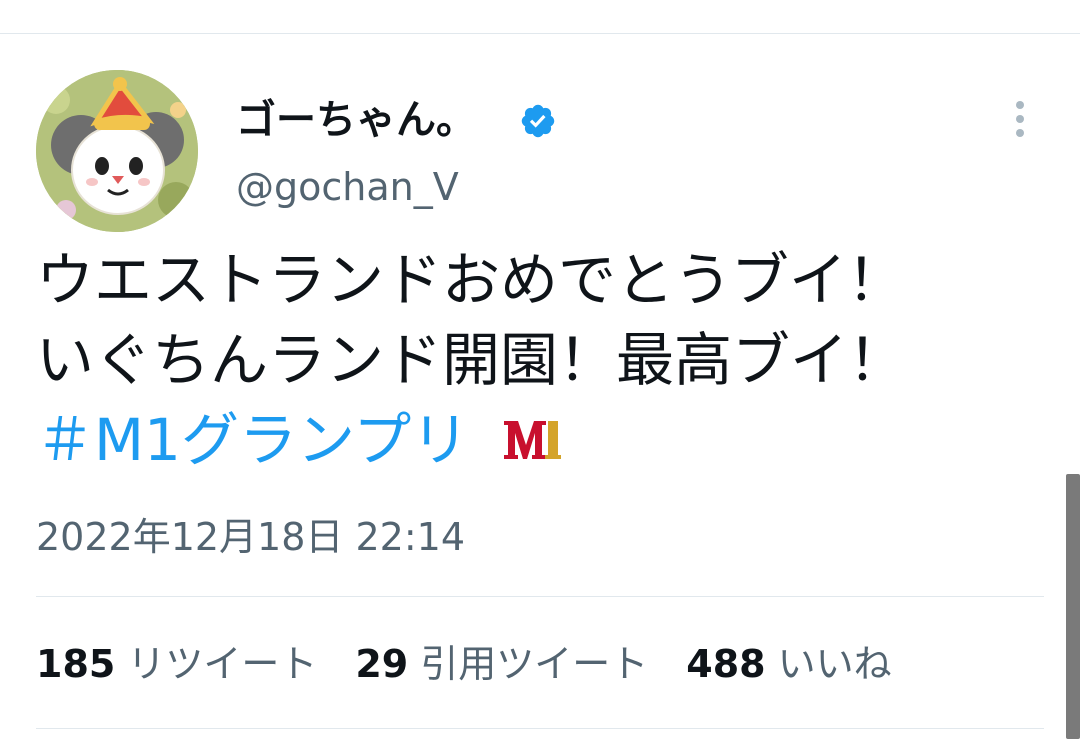 The image size is (1080, 739). Describe the element at coordinates (532, 439) in the screenshot. I see `m1-logo-icon` at that location.